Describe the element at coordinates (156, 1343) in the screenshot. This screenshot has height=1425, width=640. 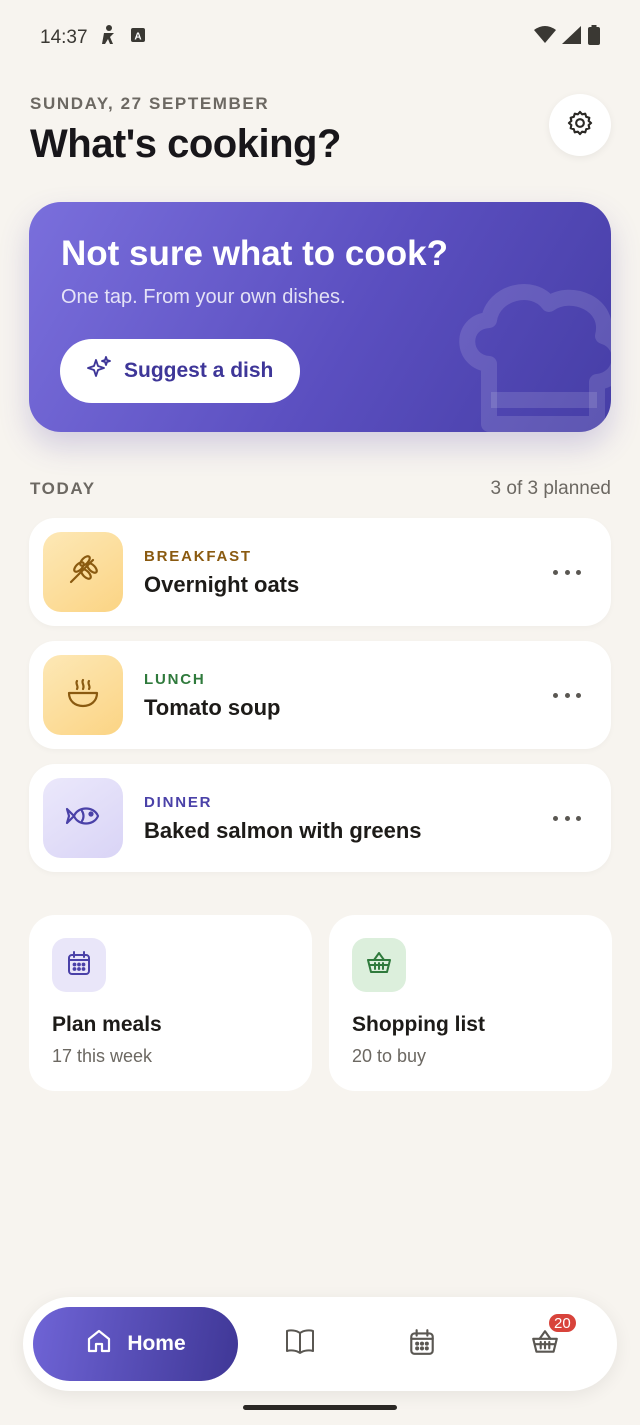
I see `nav-home-label: Home` at that location.